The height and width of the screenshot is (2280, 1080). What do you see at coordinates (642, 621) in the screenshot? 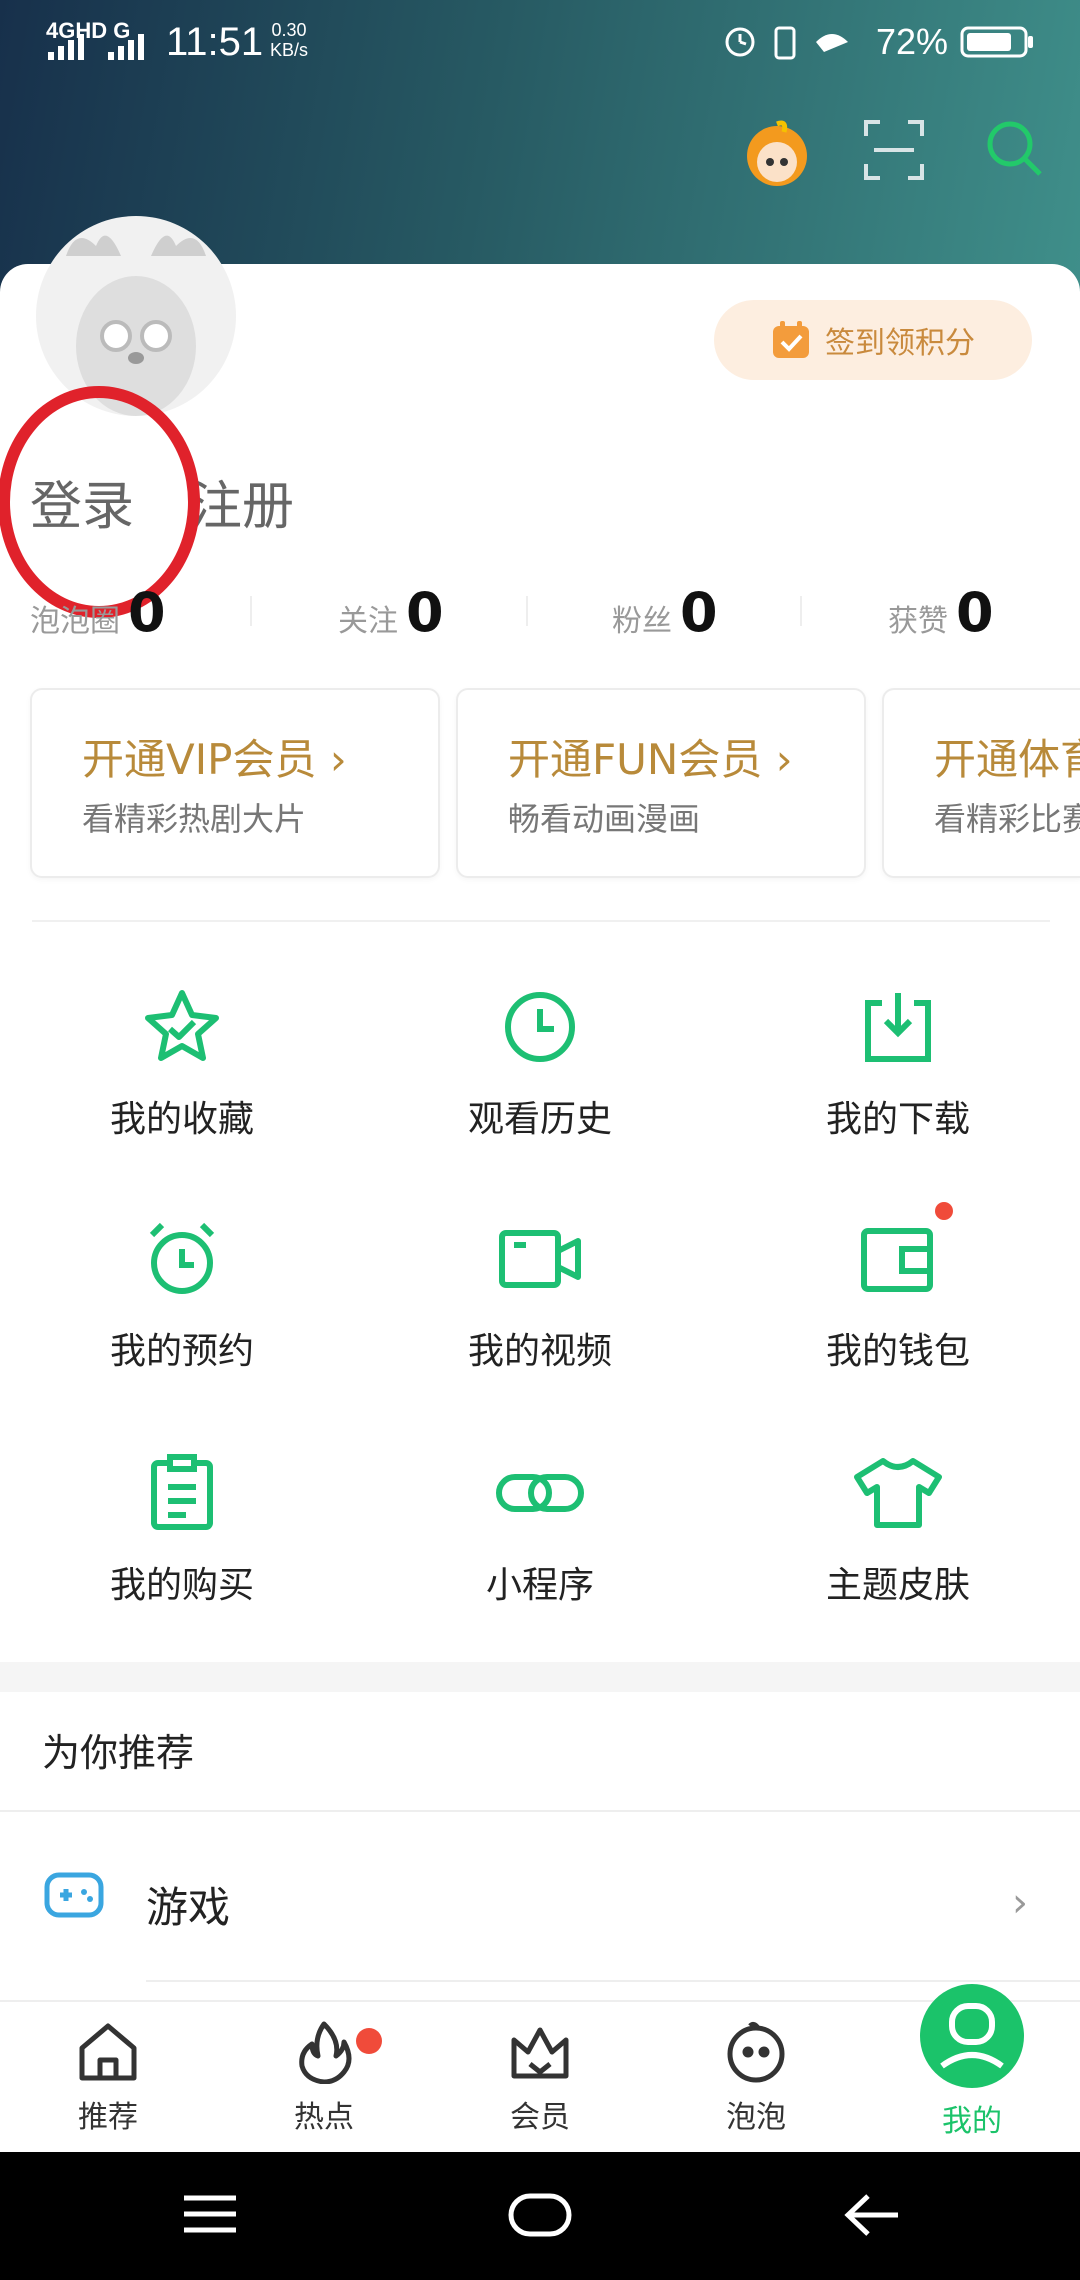
I see `stat-label: 粉丝` at bounding box center [642, 621].